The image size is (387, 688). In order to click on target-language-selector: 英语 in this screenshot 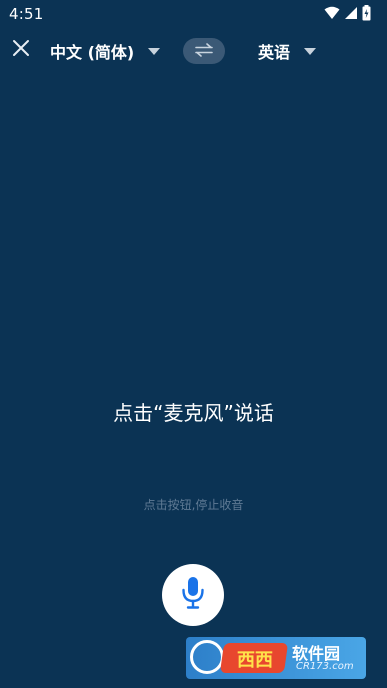, I will do `click(287, 51)`.